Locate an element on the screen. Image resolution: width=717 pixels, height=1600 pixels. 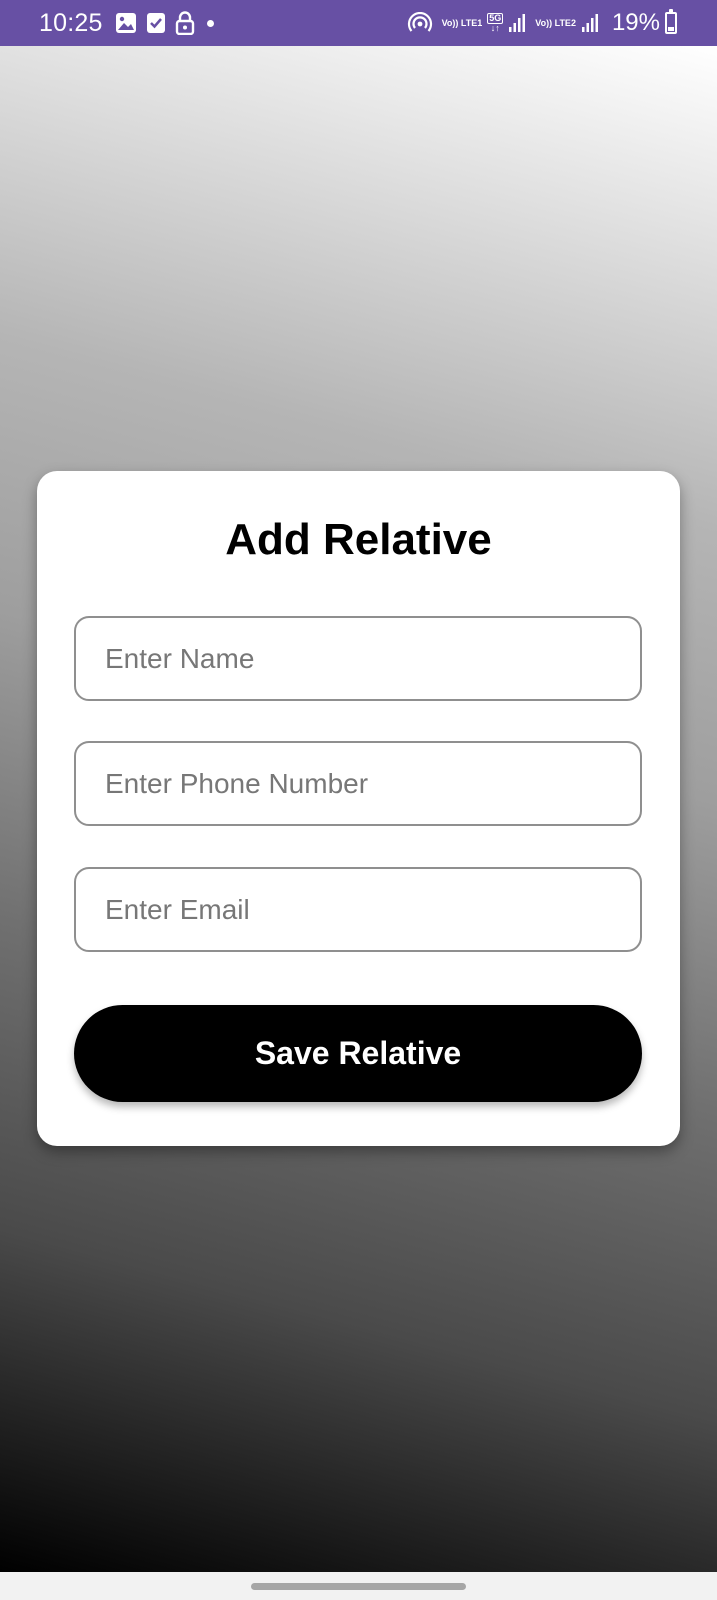
lock-icon is located at coordinates (185, 23).